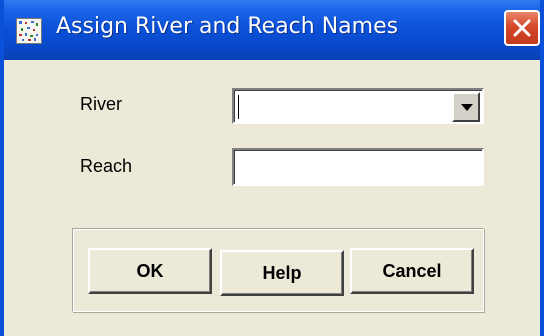 This screenshot has height=336, width=544. Describe the element at coordinates (358, 106) in the screenshot. I see `river-dropdown` at that location.